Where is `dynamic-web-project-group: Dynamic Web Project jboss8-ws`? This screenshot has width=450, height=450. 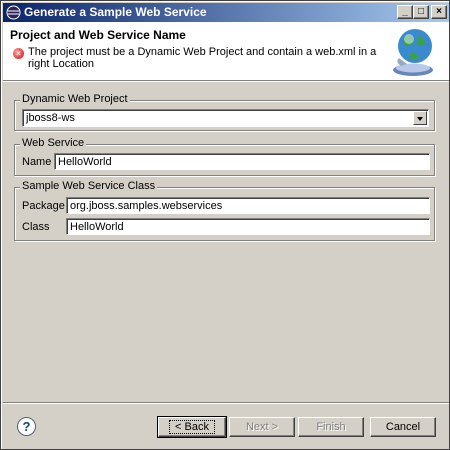 dynamic-web-project-group: Dynamic Web Project jboss8-ws is located at coordinates (224, 112).